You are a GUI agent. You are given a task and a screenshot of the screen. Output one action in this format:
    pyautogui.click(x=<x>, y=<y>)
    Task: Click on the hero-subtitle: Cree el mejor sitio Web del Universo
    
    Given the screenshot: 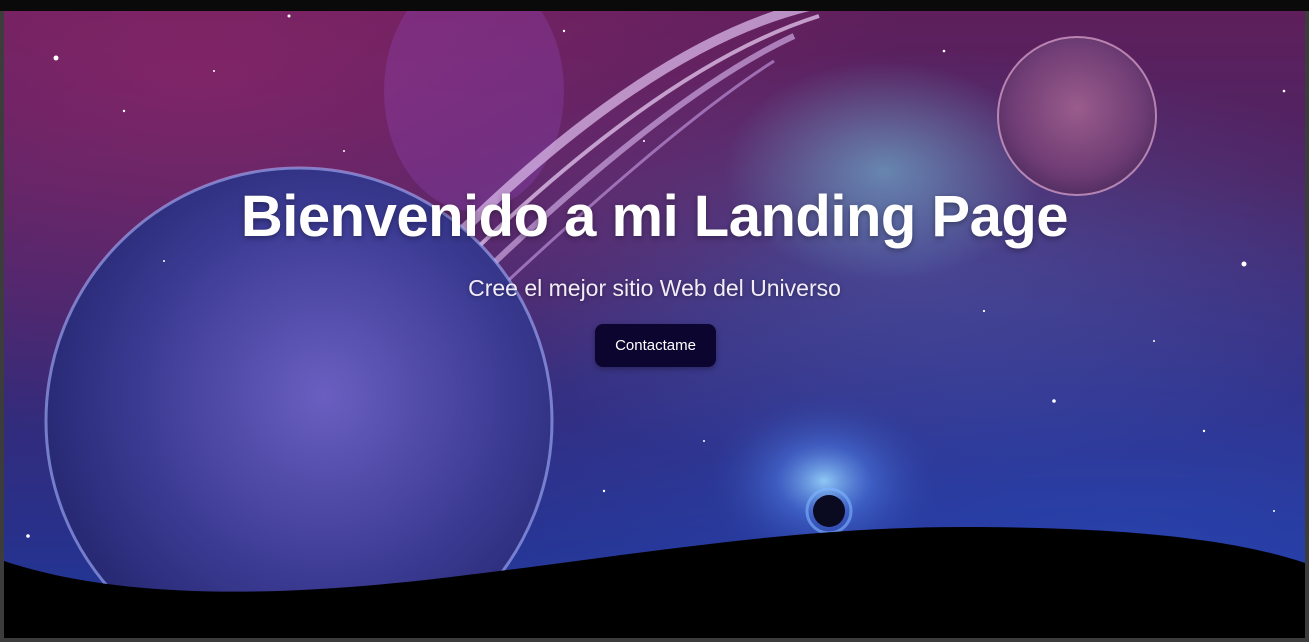 What is the action you would take?
    pyautogui.click(x=654, y=288)
    